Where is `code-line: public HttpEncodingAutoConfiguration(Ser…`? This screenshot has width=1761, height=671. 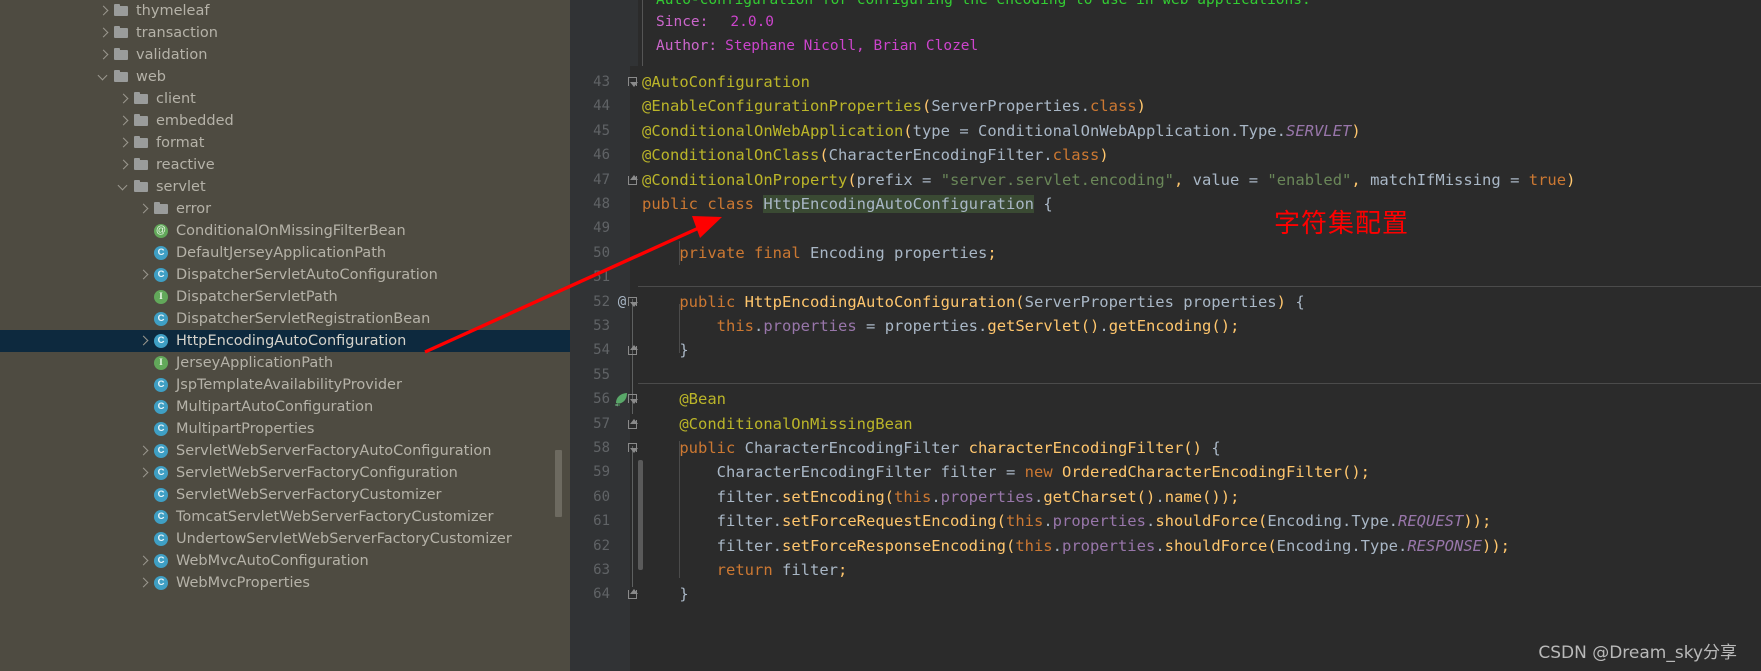 code-line: public HttpEncodingAutoConfiguration(Ser… is located at coordinates (973, 302).